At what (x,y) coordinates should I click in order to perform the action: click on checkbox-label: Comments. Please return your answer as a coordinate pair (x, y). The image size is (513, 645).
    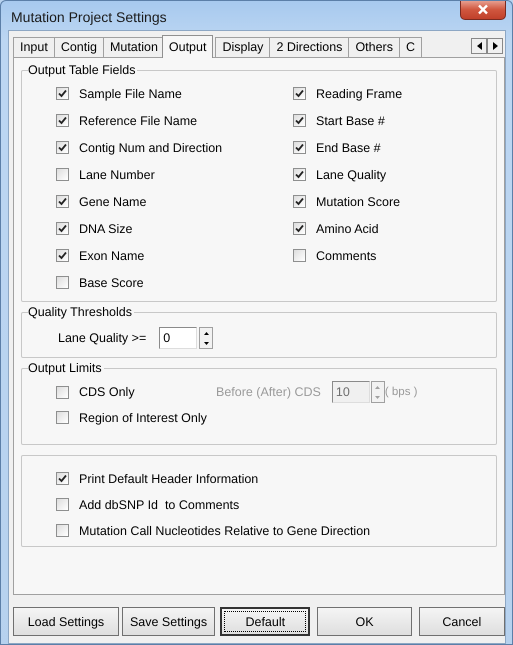
    Looking at the image, I should click on (346, 255).